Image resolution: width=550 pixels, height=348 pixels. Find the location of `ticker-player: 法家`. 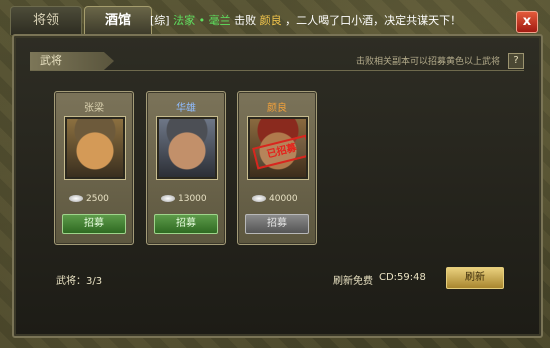

ticker-player: 法家 is located at coordinates (184, 20).